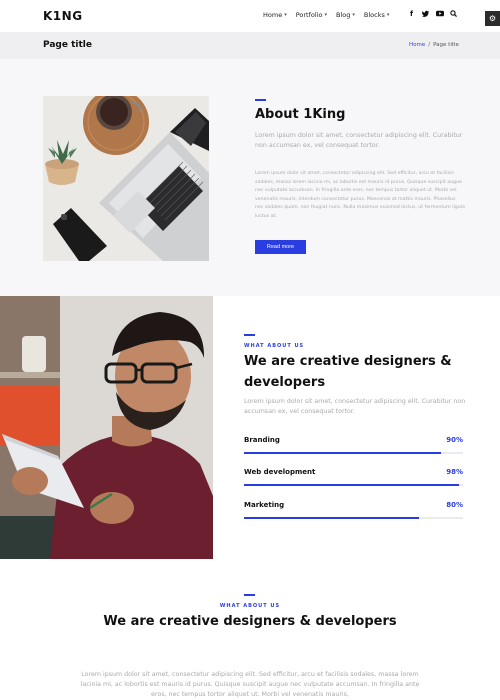 The image size is (500, 700). What do you see at coordinates (264, 505) in the screenshot?
I see `skill-name: Marketing` at bounding box center [264, 505].